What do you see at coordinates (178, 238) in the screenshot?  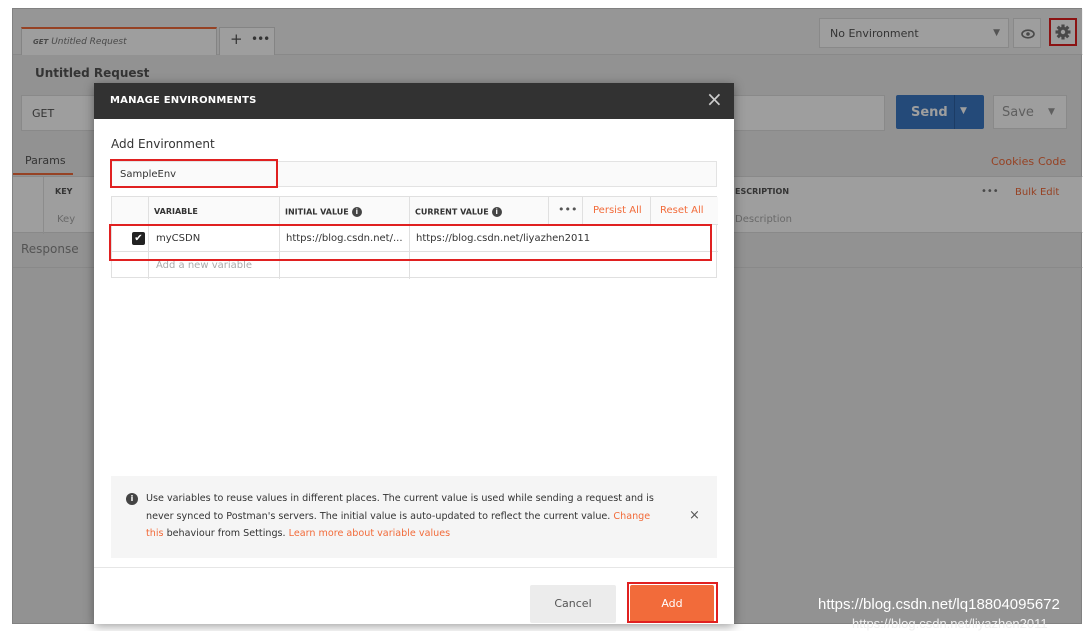 I see `variable-name-cell: myCSDN` at bounding box center [178, 238].